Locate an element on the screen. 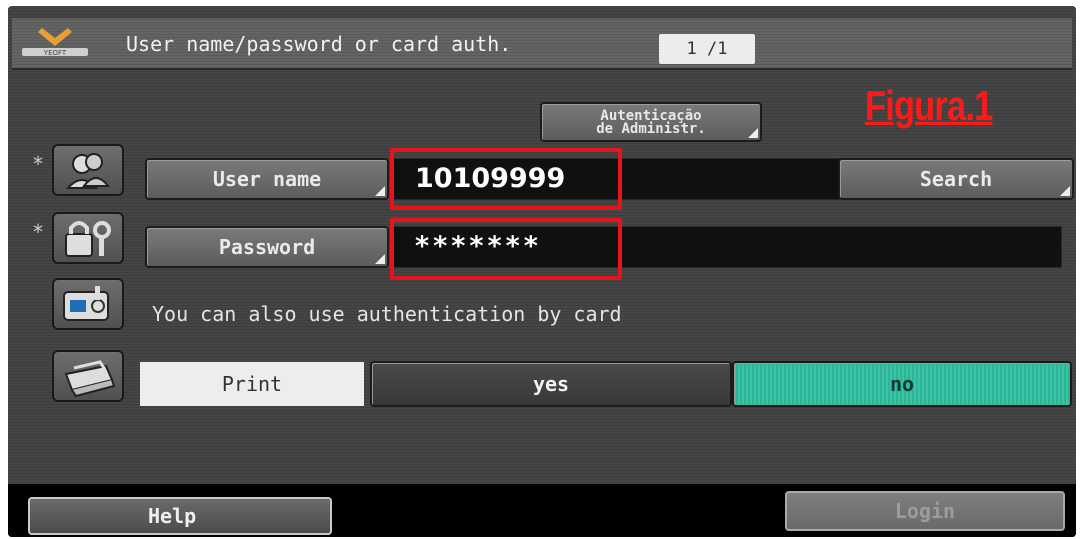 Image resolution: width=1080 pixels, height=539 pixels. user-name-label: User name is located at coordinates (267, 179).